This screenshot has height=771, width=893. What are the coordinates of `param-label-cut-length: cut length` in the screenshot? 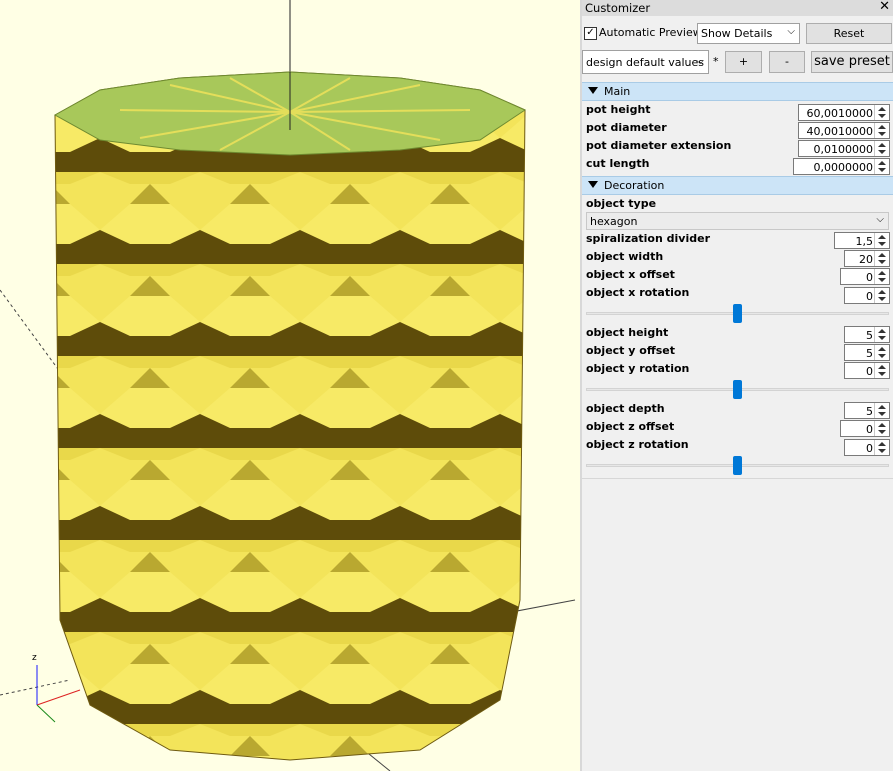 It's located at (618, 163).